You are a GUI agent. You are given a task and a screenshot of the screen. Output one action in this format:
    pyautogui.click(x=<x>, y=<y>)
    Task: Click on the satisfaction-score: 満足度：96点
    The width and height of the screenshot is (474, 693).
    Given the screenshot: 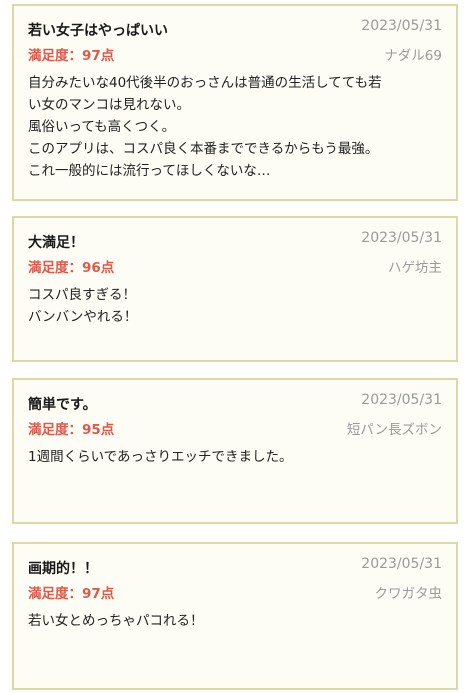 What is the action you would take?
    pyautogui.click(x=71, y=268)
    